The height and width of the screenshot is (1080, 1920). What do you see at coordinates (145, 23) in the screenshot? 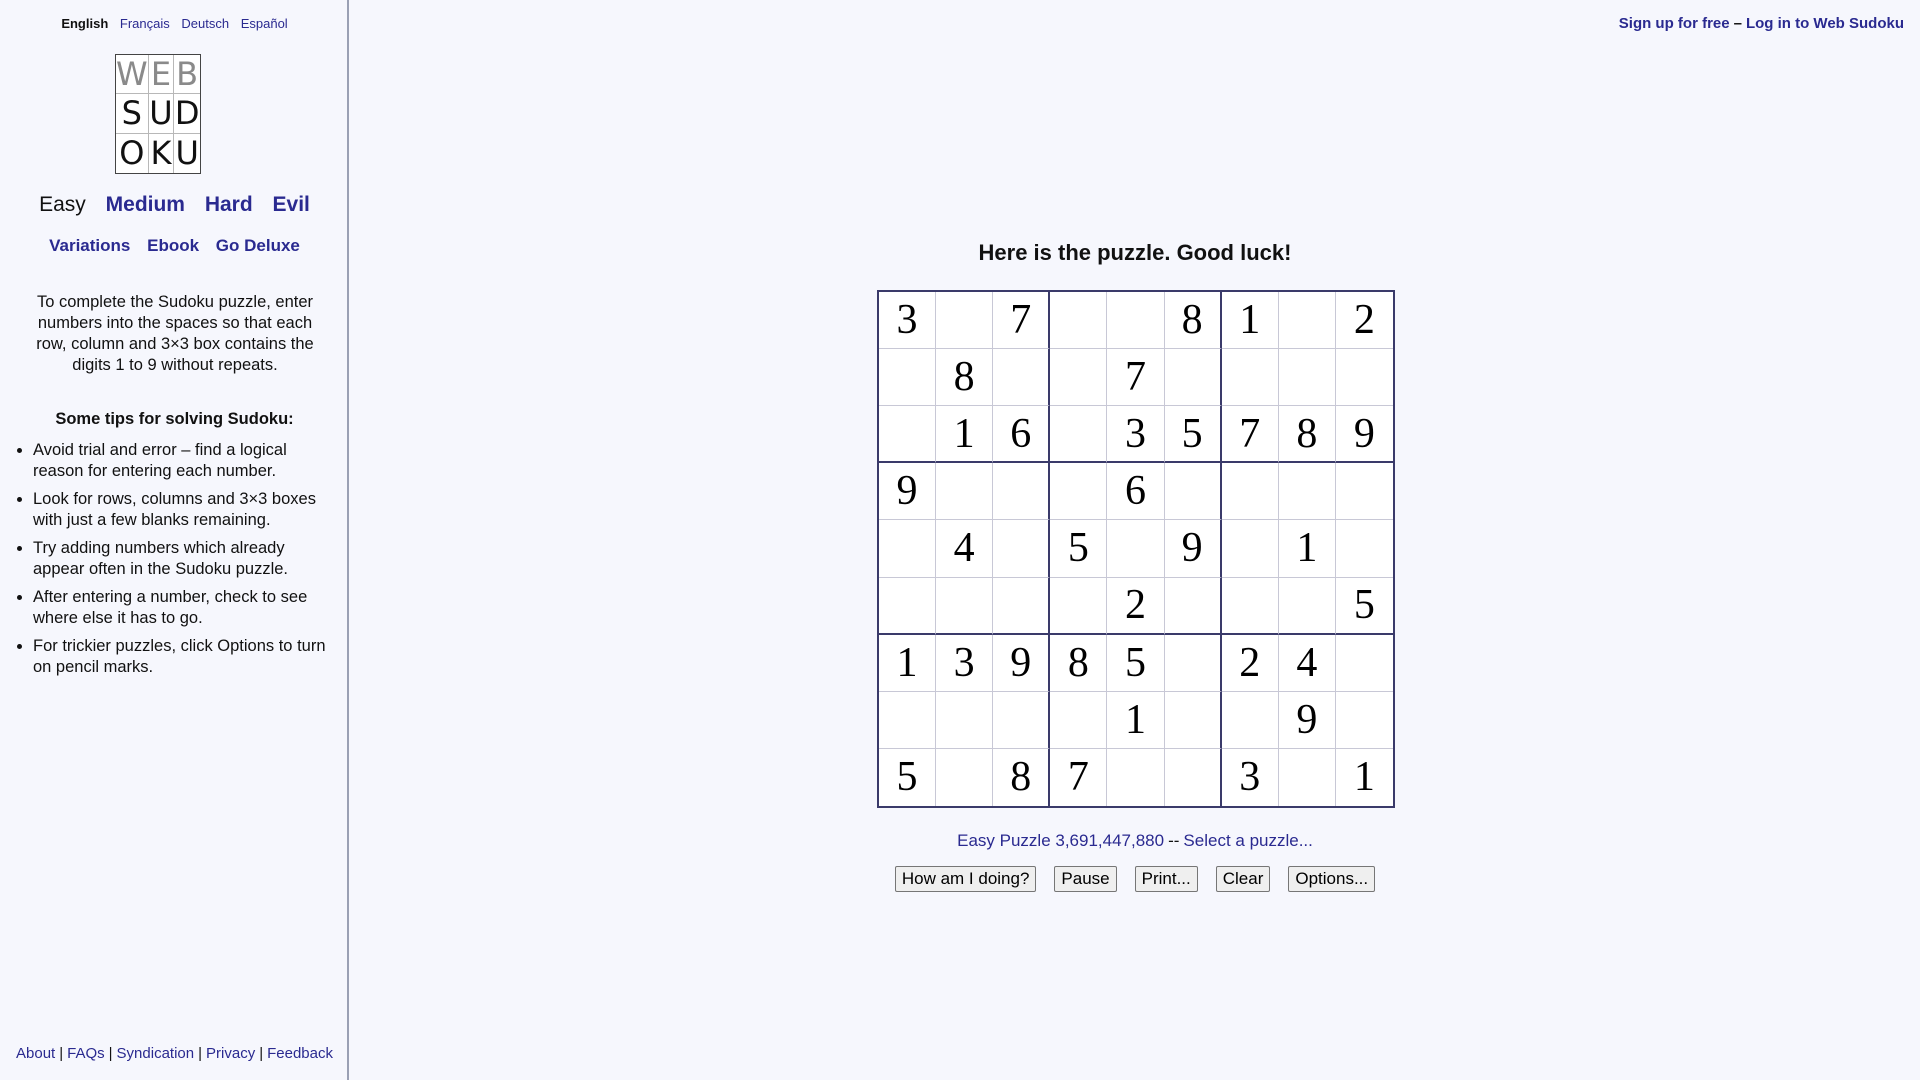
I see `lang-french: Français` at bounding box center [145, 23].